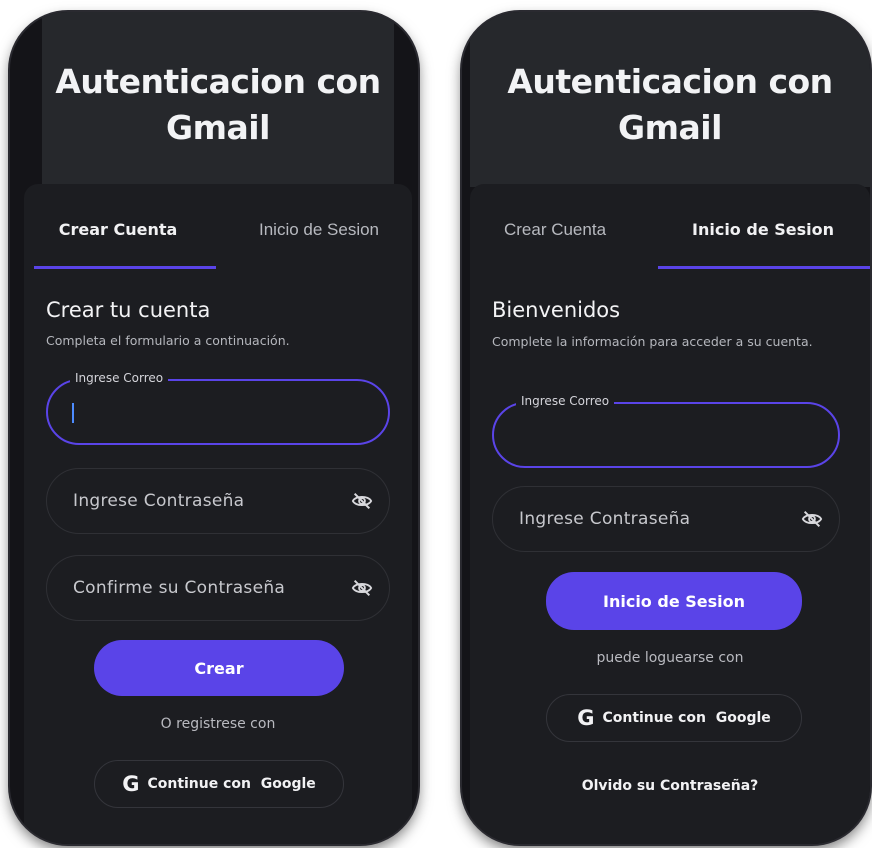 The height and width of the screenshot is (848, 872). What do you see at coordinates (128, 310) in the screenshot?
I see `form-title: Crear tu cuenta` at bounding box center [128, 310].